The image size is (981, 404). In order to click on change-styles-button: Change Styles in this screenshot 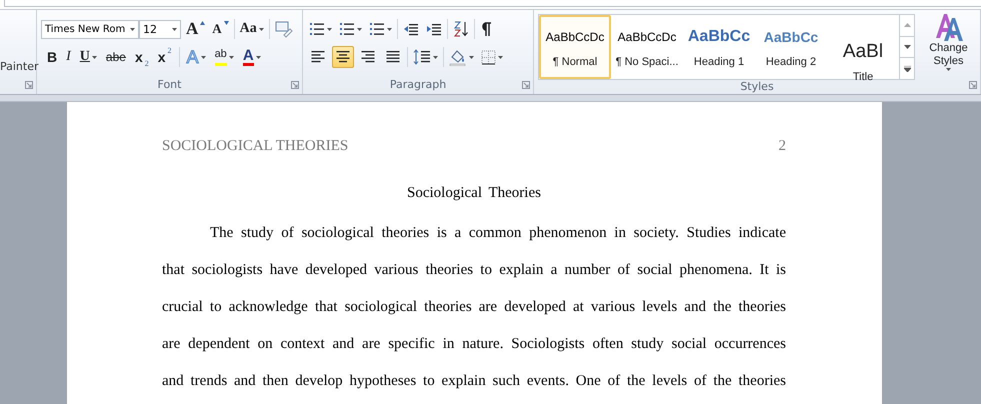, I will do `click(948, 45)`.